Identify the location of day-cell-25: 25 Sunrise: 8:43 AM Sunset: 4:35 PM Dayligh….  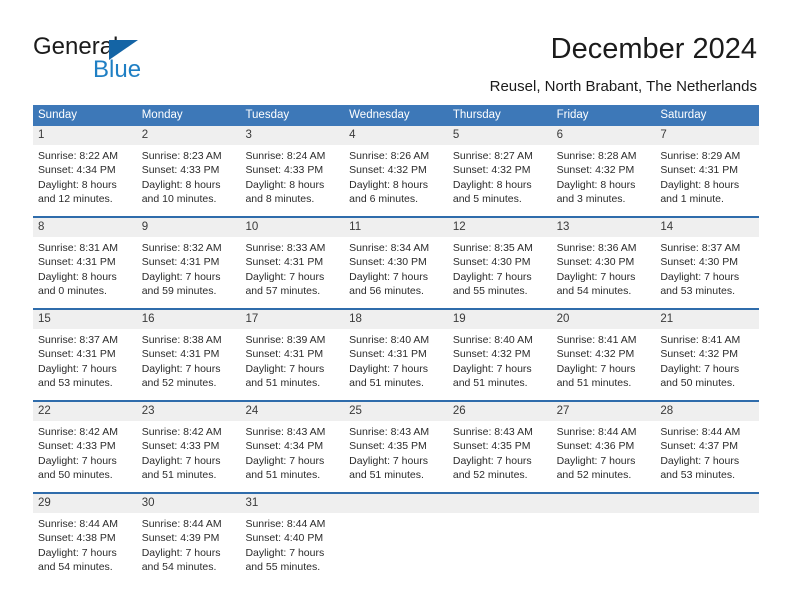
(396, 447).